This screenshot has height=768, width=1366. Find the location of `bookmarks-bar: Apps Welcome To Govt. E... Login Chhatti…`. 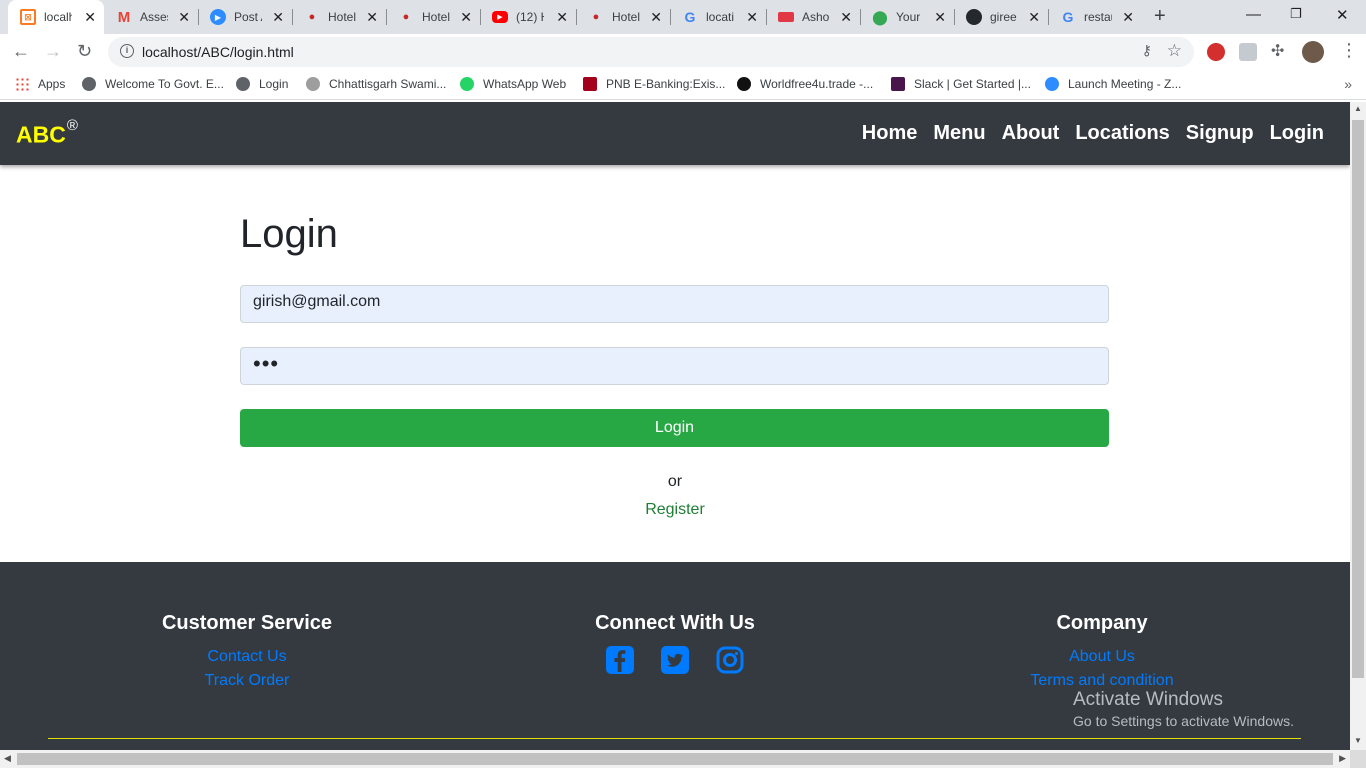

bookmarks-bar: Apps Welcome To Govt. E... Login Chhatti… is located at coordinates (683, 85).